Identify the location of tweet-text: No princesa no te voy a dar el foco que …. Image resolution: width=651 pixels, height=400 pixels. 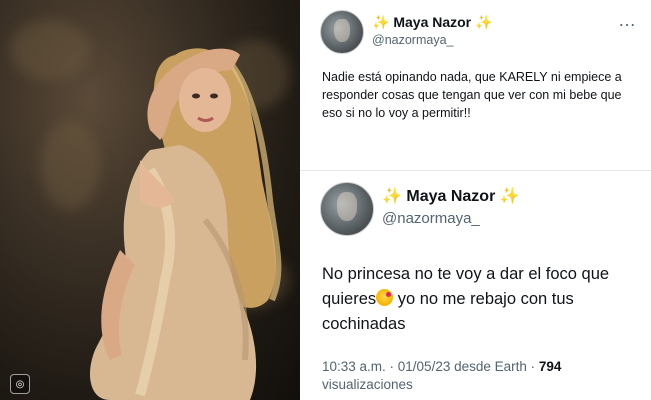
(481, 299).